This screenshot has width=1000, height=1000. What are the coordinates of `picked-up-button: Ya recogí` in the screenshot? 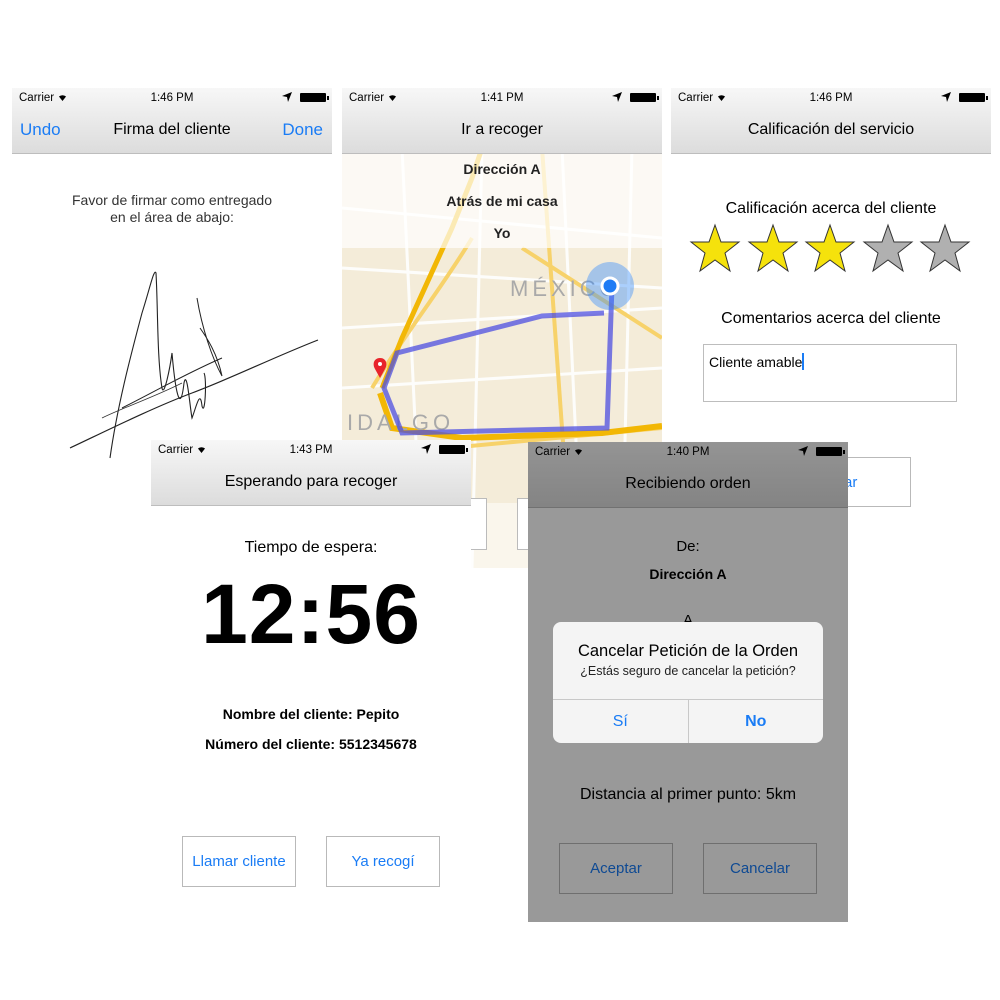 It's located at (383, 861).